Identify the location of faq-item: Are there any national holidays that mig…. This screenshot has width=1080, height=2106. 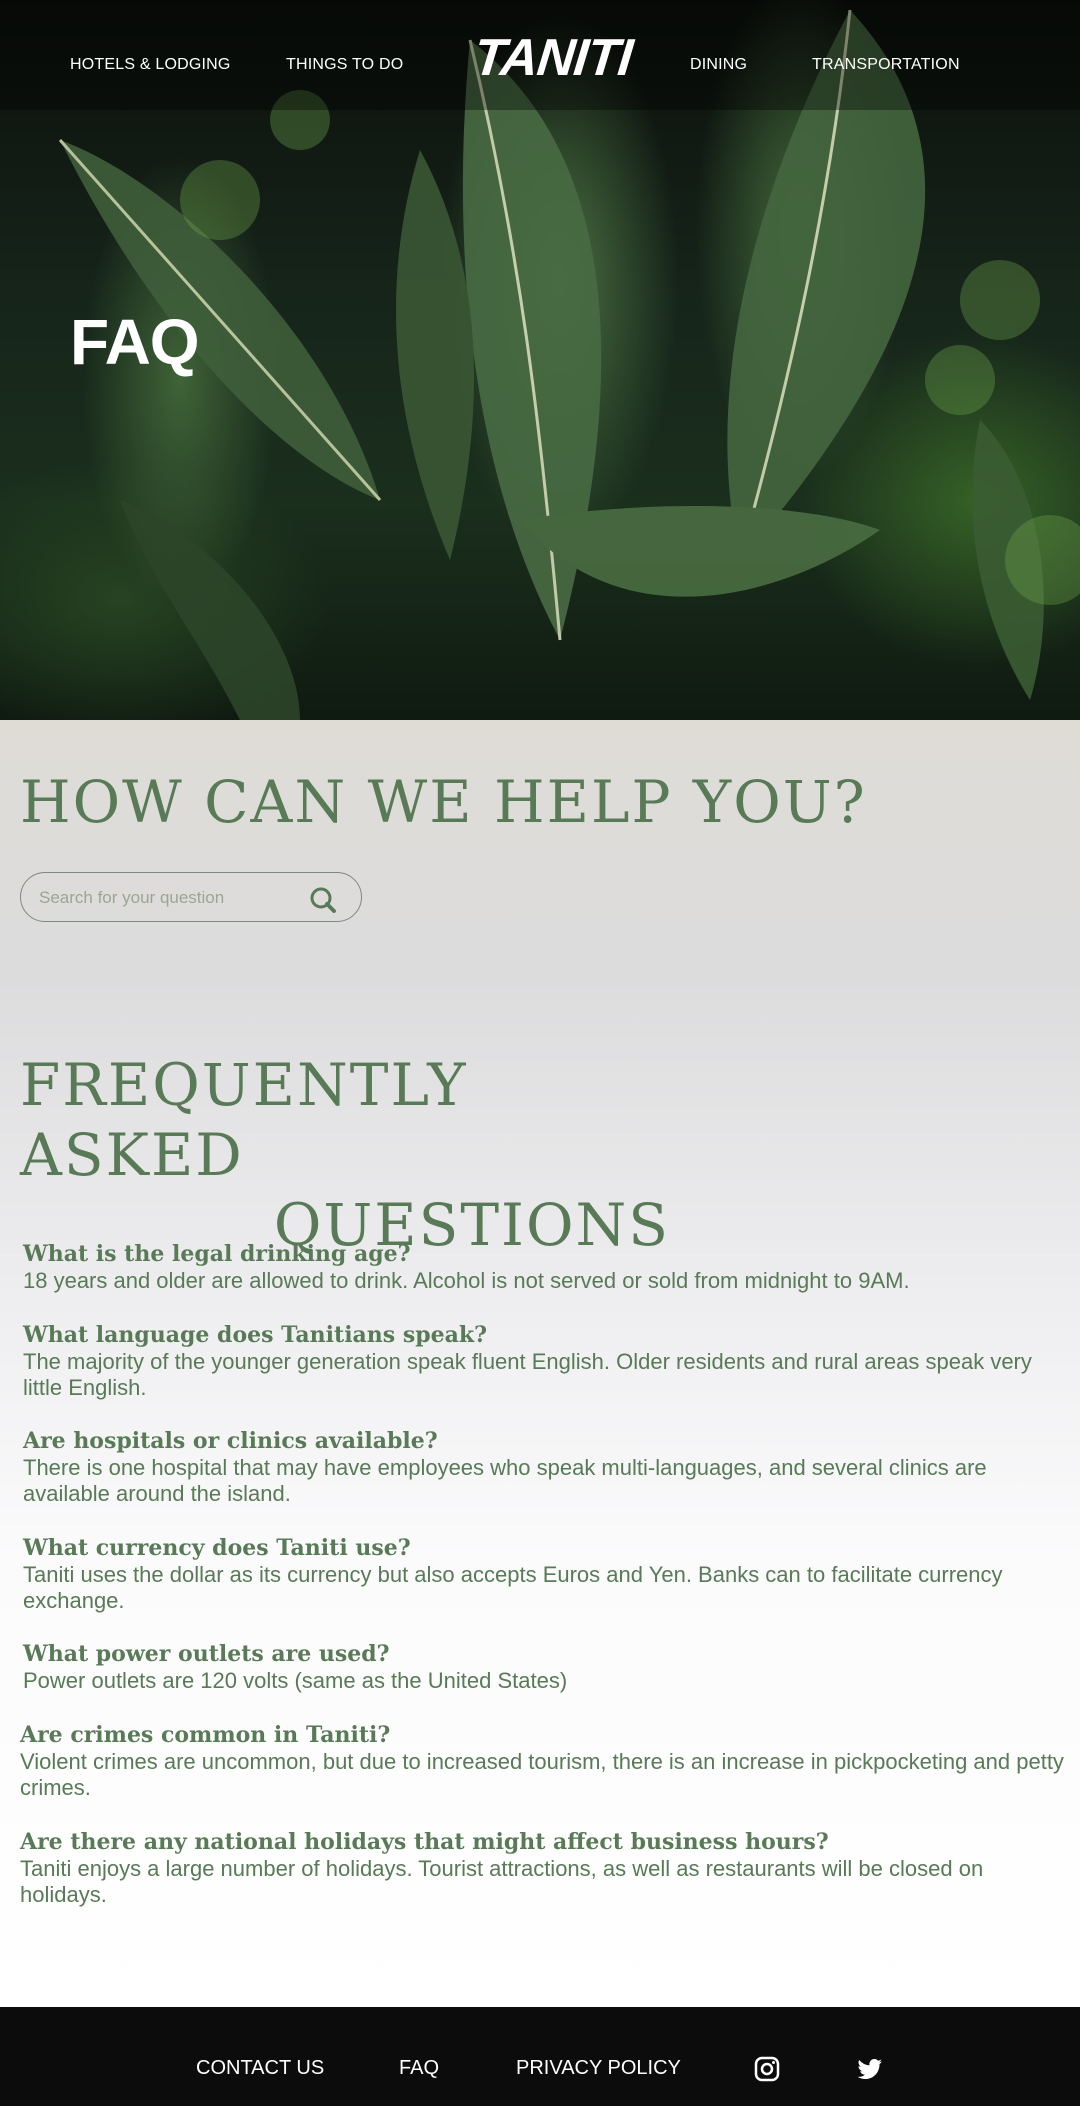
(545, 1868).